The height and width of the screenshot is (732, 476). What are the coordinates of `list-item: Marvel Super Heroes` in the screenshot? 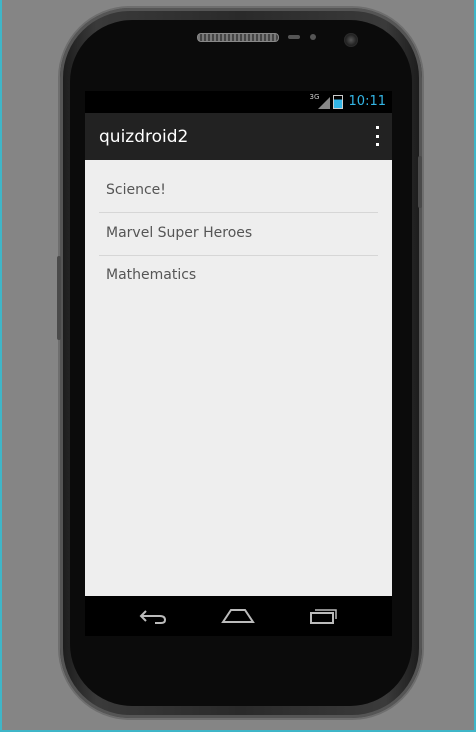 It's located at (238, 234).